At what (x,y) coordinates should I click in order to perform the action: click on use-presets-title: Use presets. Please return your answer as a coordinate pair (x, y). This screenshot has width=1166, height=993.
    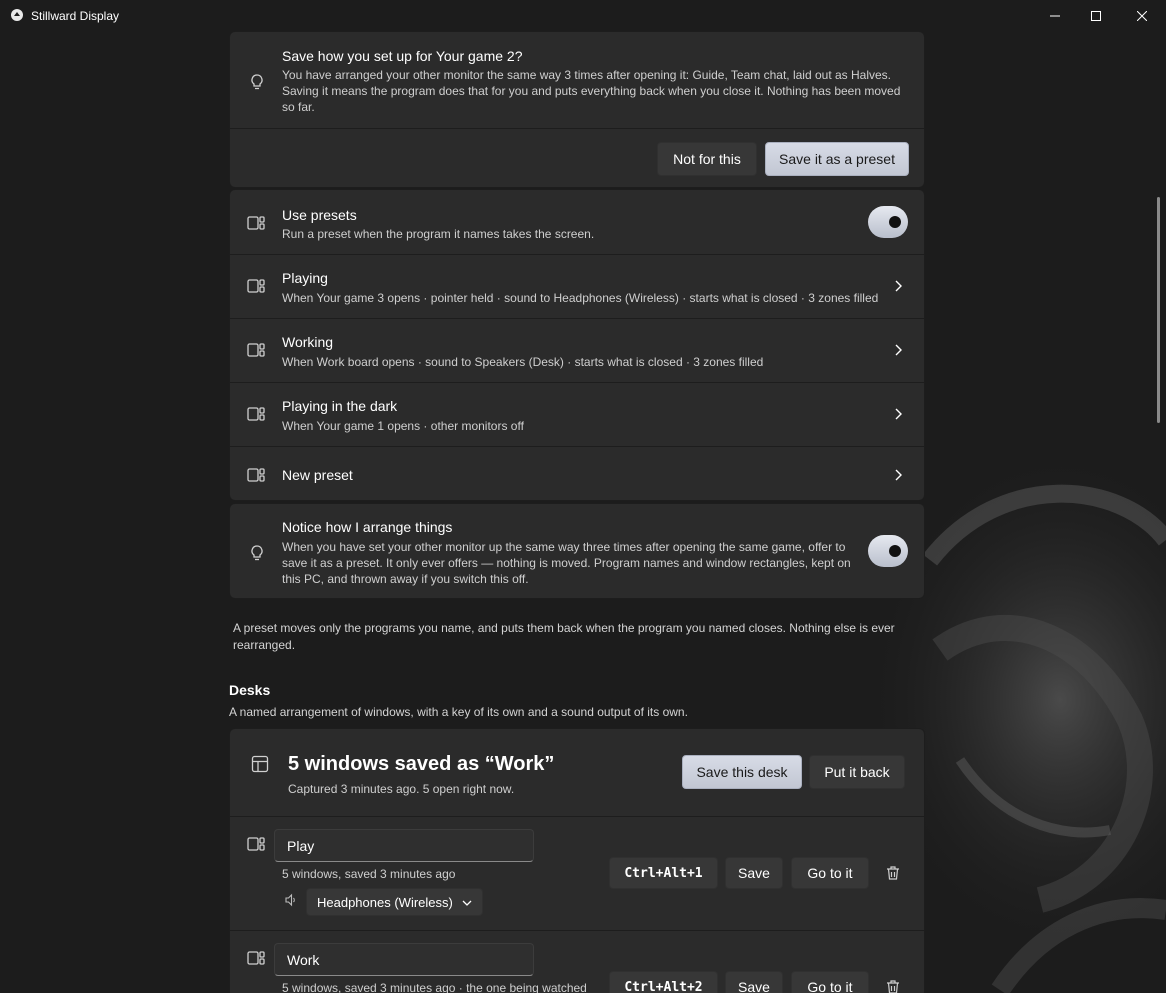
    Looking at the image, I should click on (319, 215).